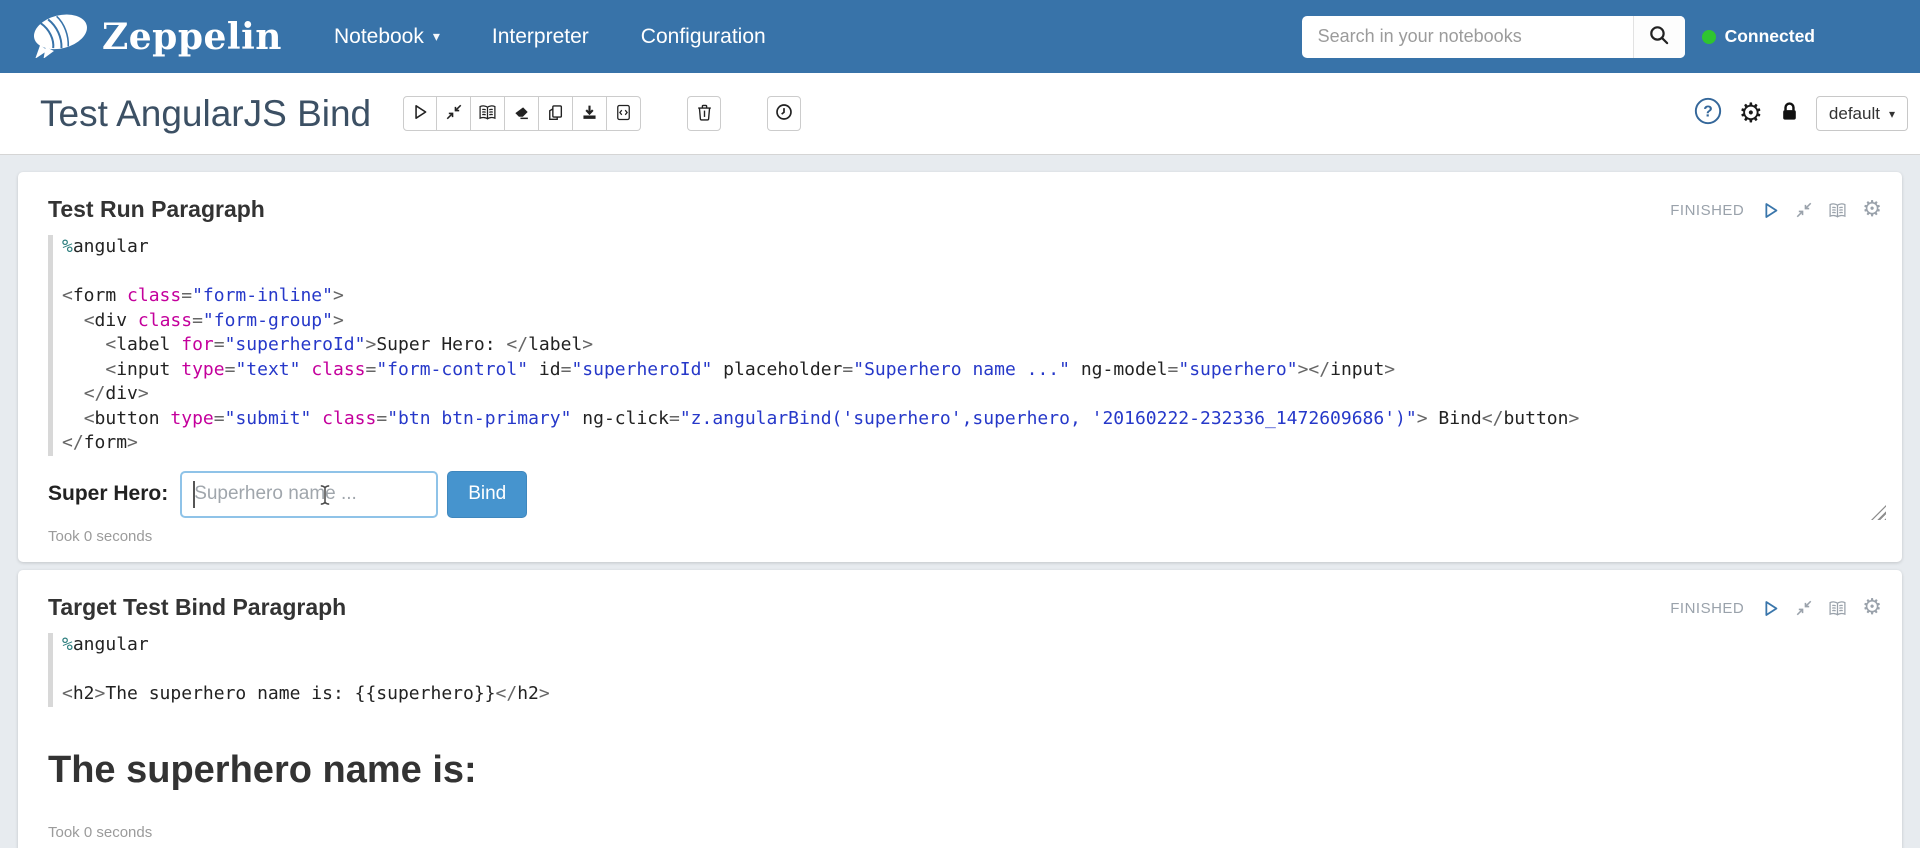  I want to click on superhero-input, so click(309, 494).